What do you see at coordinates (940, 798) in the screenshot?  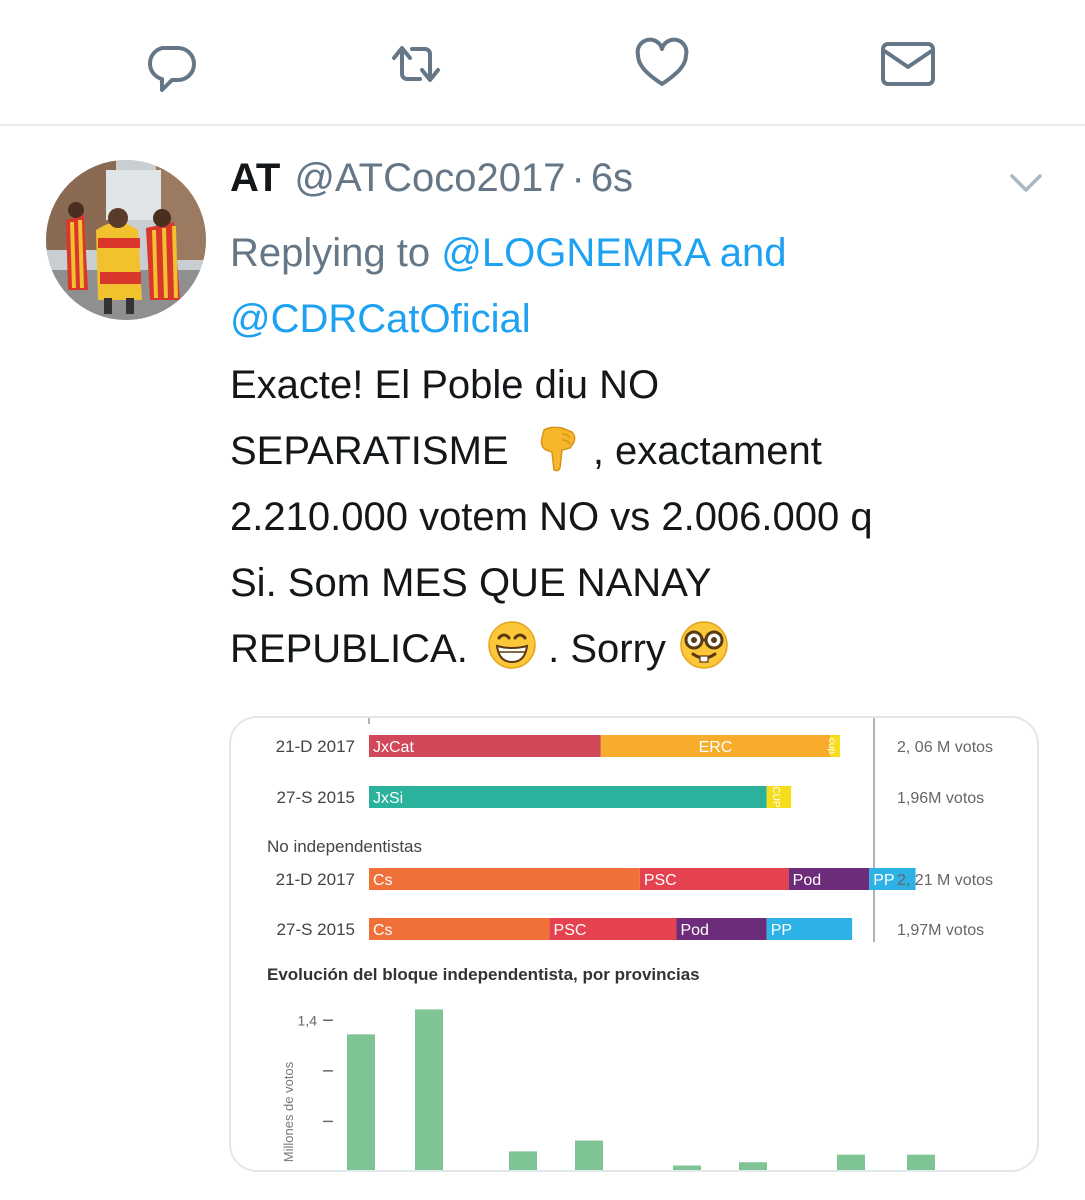 I see `indep-row-total: 1,96M votos` at bounding box center [940, 798].